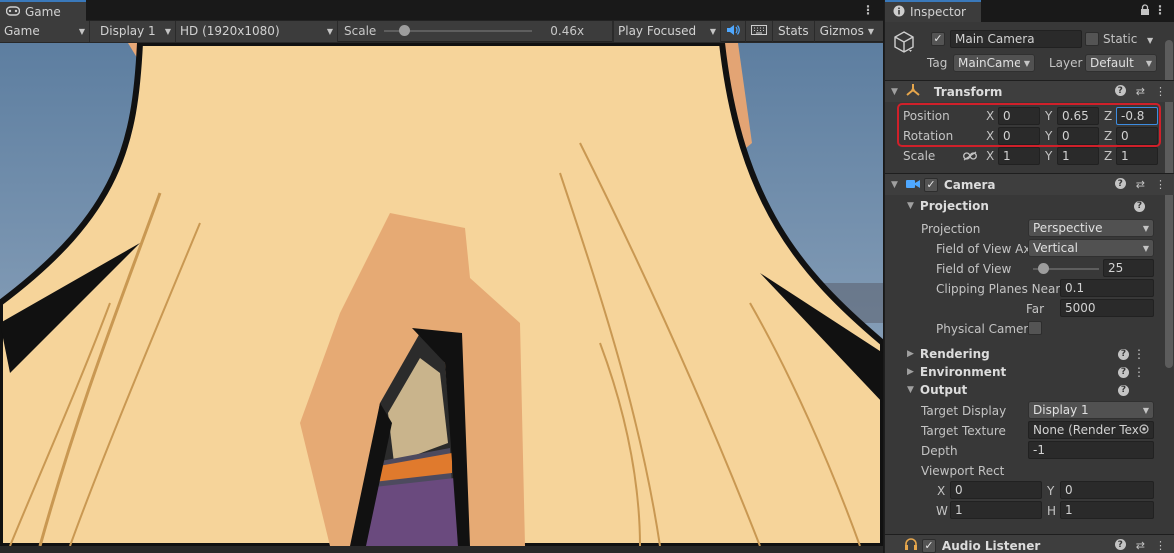 This screenshot has height=553, width=1174. Describe the element at coordinates (1026, 206) in the screenshot. I see `projection-section-foldout: ▼ Projection ?` at that location.